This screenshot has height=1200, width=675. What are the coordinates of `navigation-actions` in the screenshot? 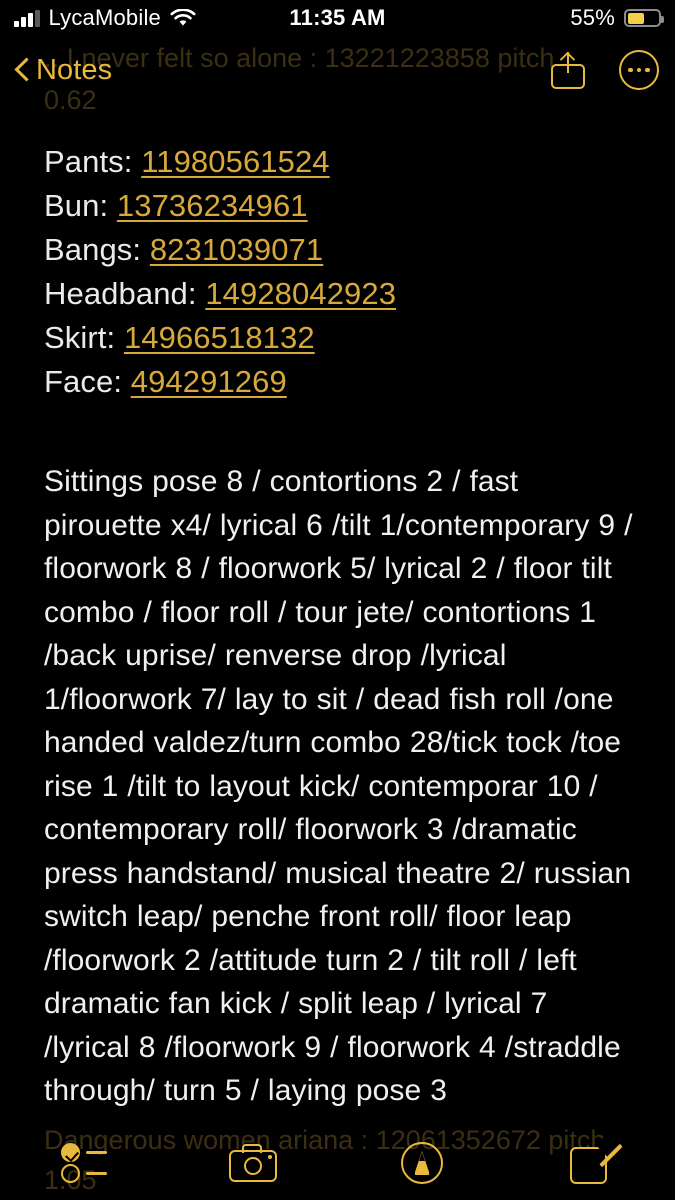 It's located at (605, 70).